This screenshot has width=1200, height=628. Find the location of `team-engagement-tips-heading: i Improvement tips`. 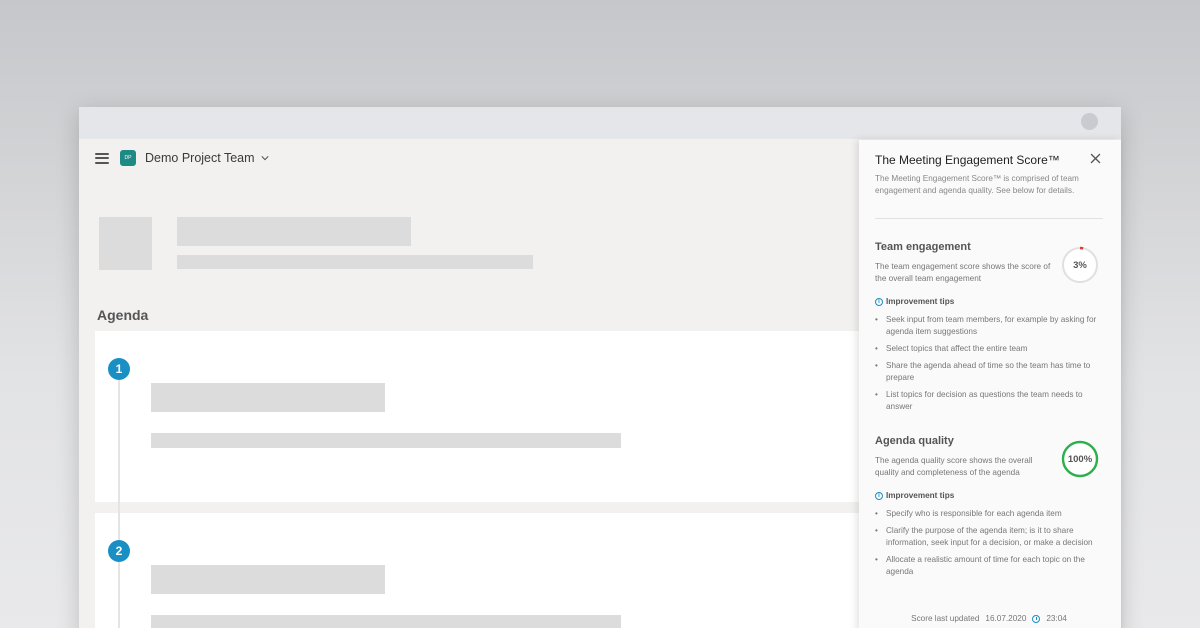

team-engagement-tips-heading: i Improvement tips is located at coordinates (914, 301).